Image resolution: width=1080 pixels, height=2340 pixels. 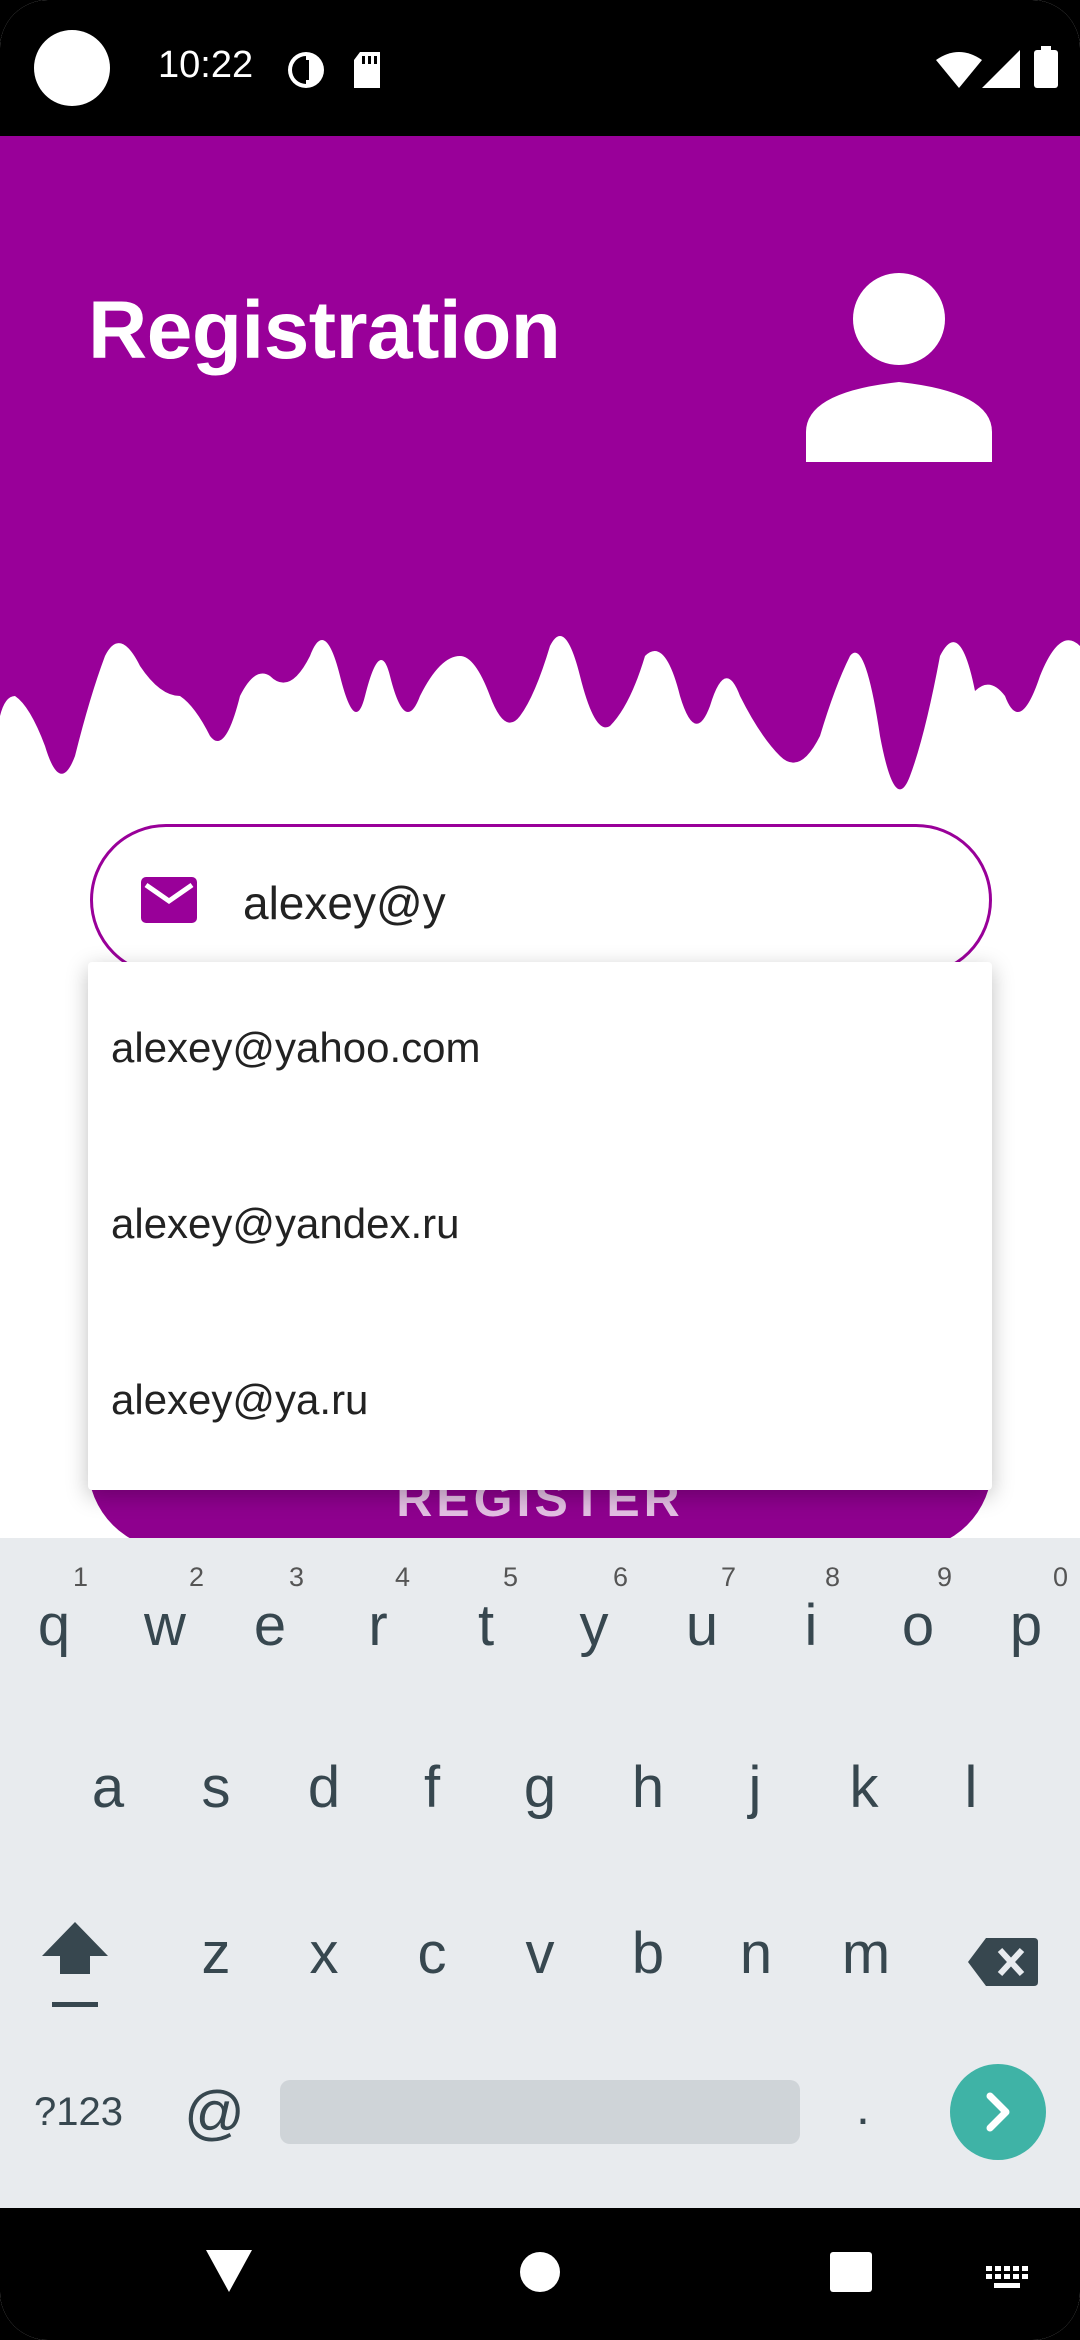 I want to click on key-label: z, so click(x=216, y=1953).